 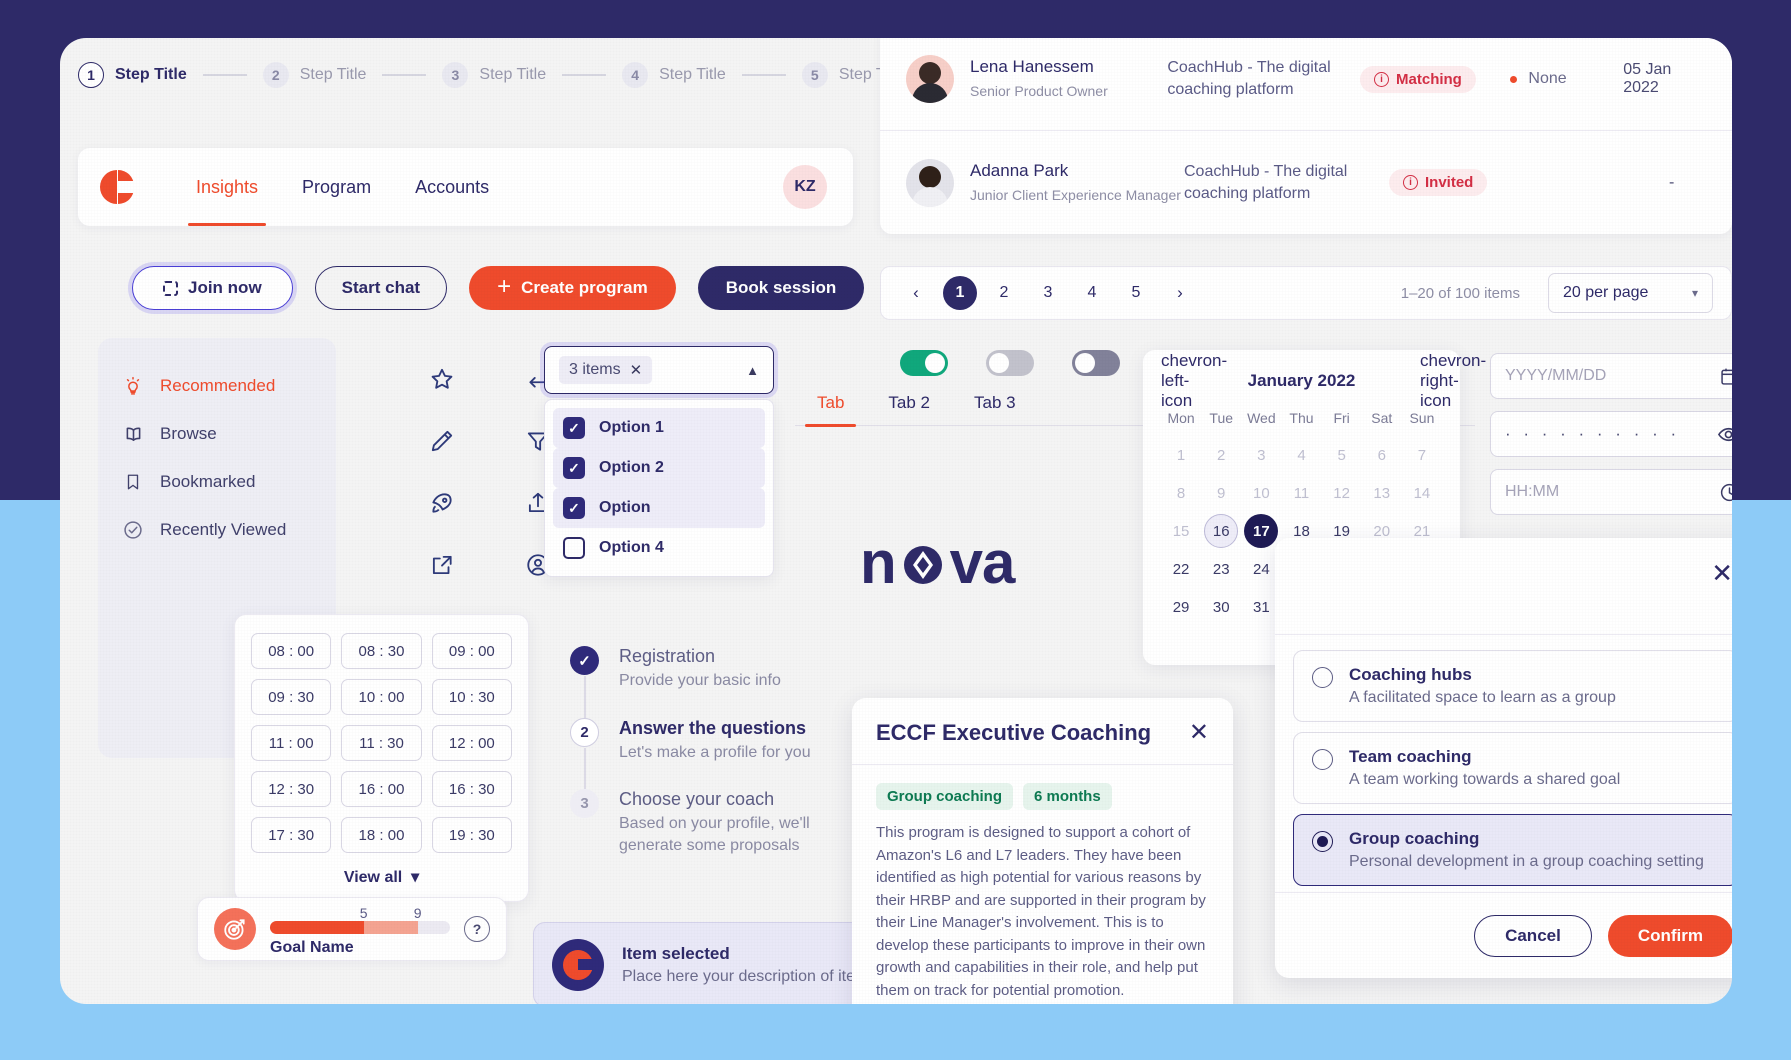 What do you see at coordinates (471, 651) in the screenshot?
I see `time-slot: 09 : 00` at bounding box center [471, 651].